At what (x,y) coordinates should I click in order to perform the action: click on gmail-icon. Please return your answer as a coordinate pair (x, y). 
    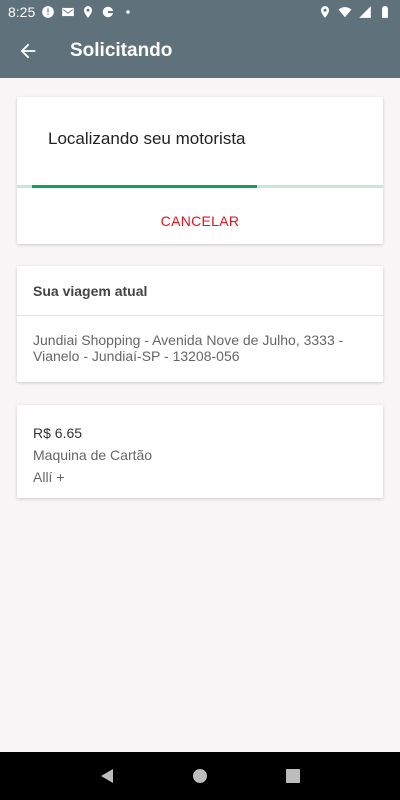
    Looking at the image, I should click on (68, 12).